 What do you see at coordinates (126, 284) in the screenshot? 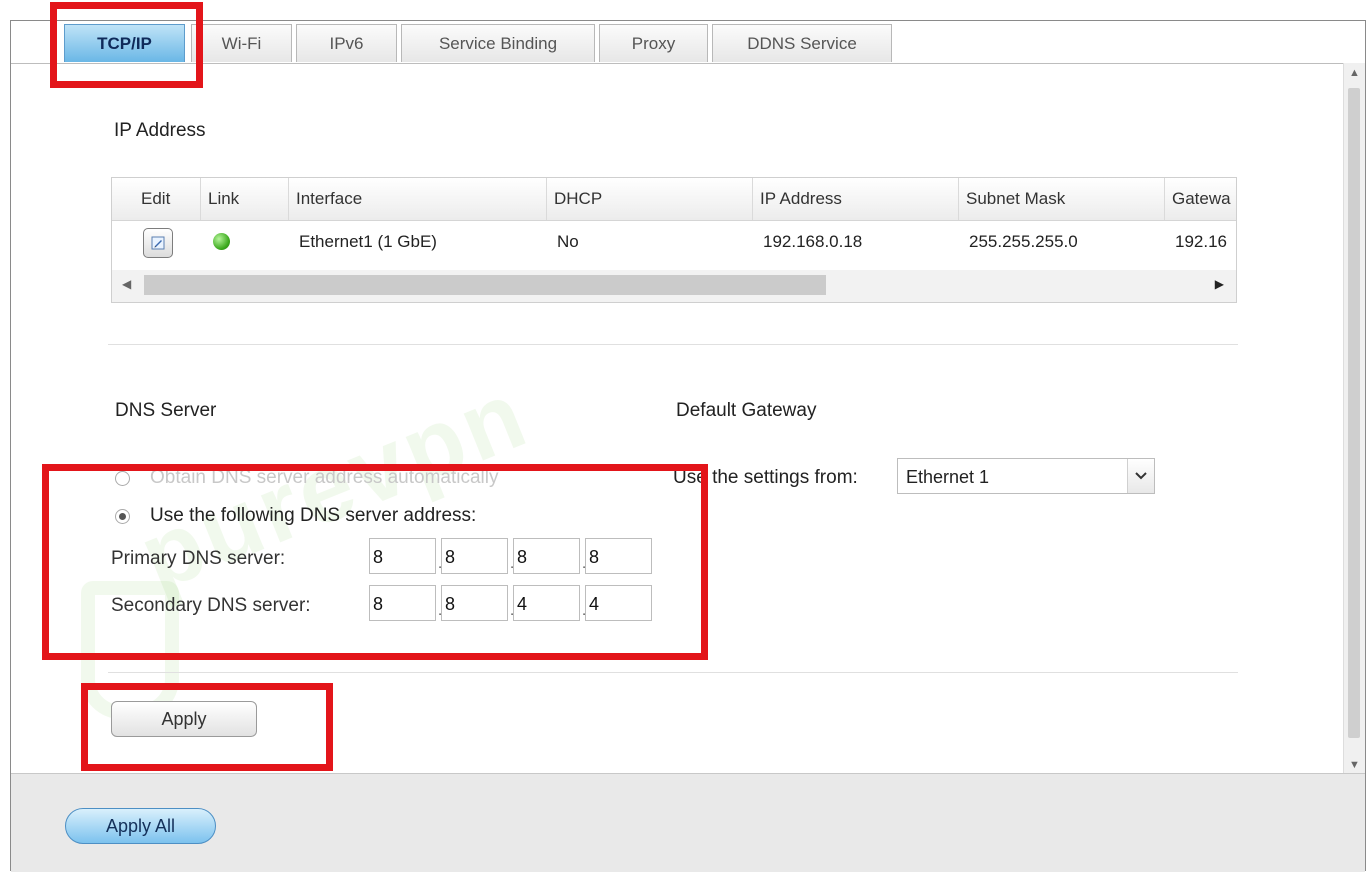
I see `scroll-left-icon: ◀` at bounding box center [126, 284].